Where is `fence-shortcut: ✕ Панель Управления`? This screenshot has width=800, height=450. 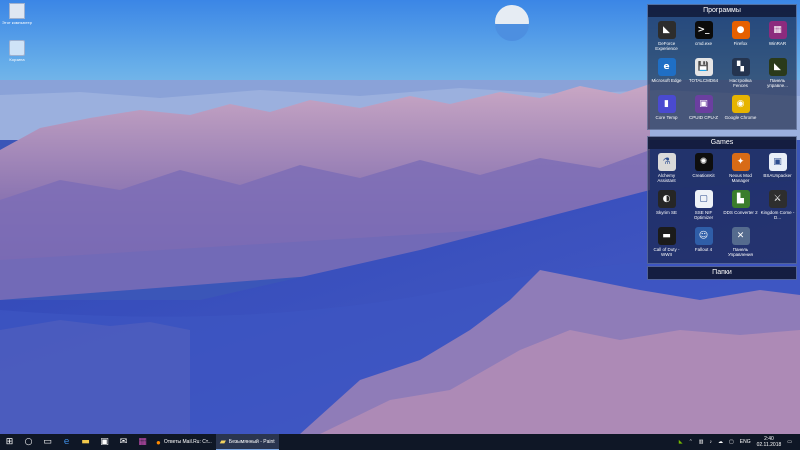 fence-shortcut: ✕ Панель Управления is located at coordinates (740, 244).